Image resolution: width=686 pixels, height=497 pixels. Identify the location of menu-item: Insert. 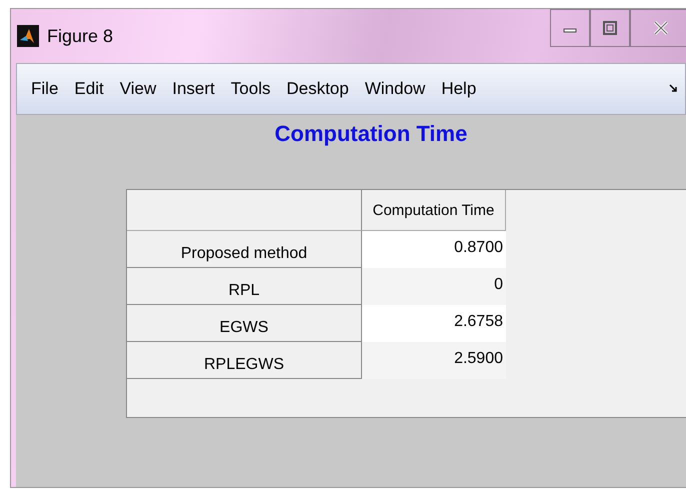
(193, 89).